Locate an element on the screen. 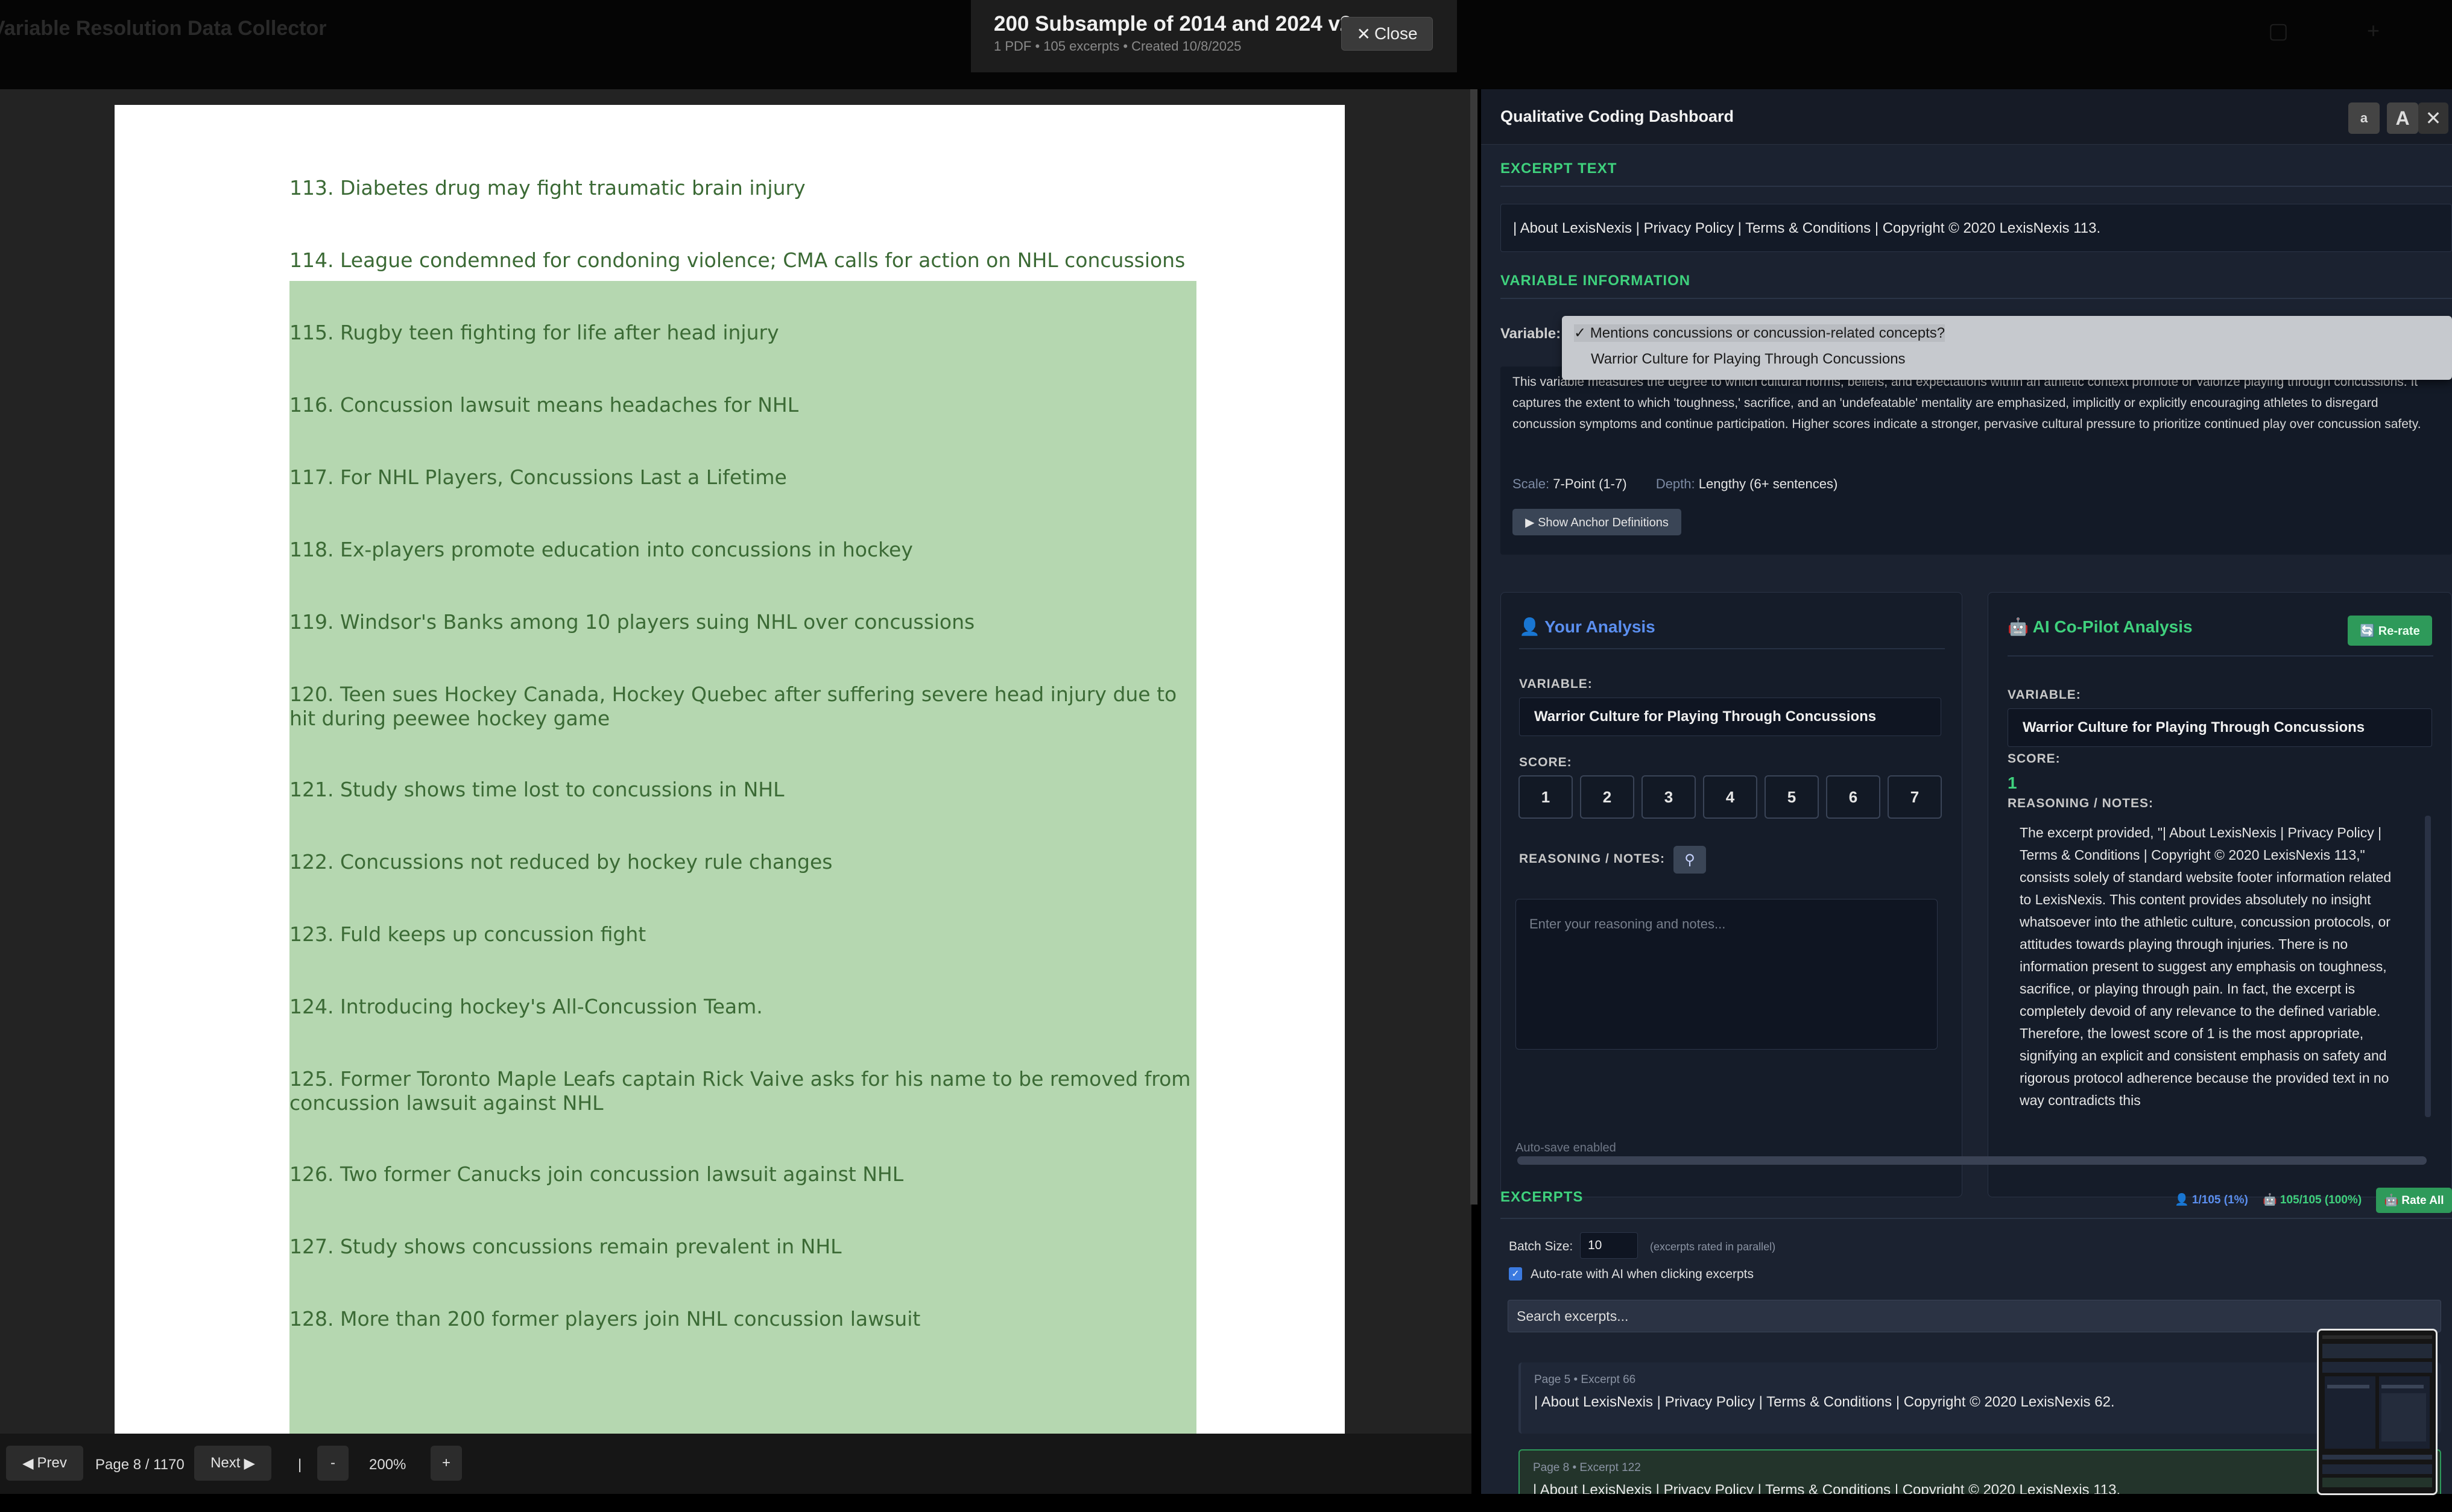  score-button-2: 2 is located at coordinates (1607, 797).